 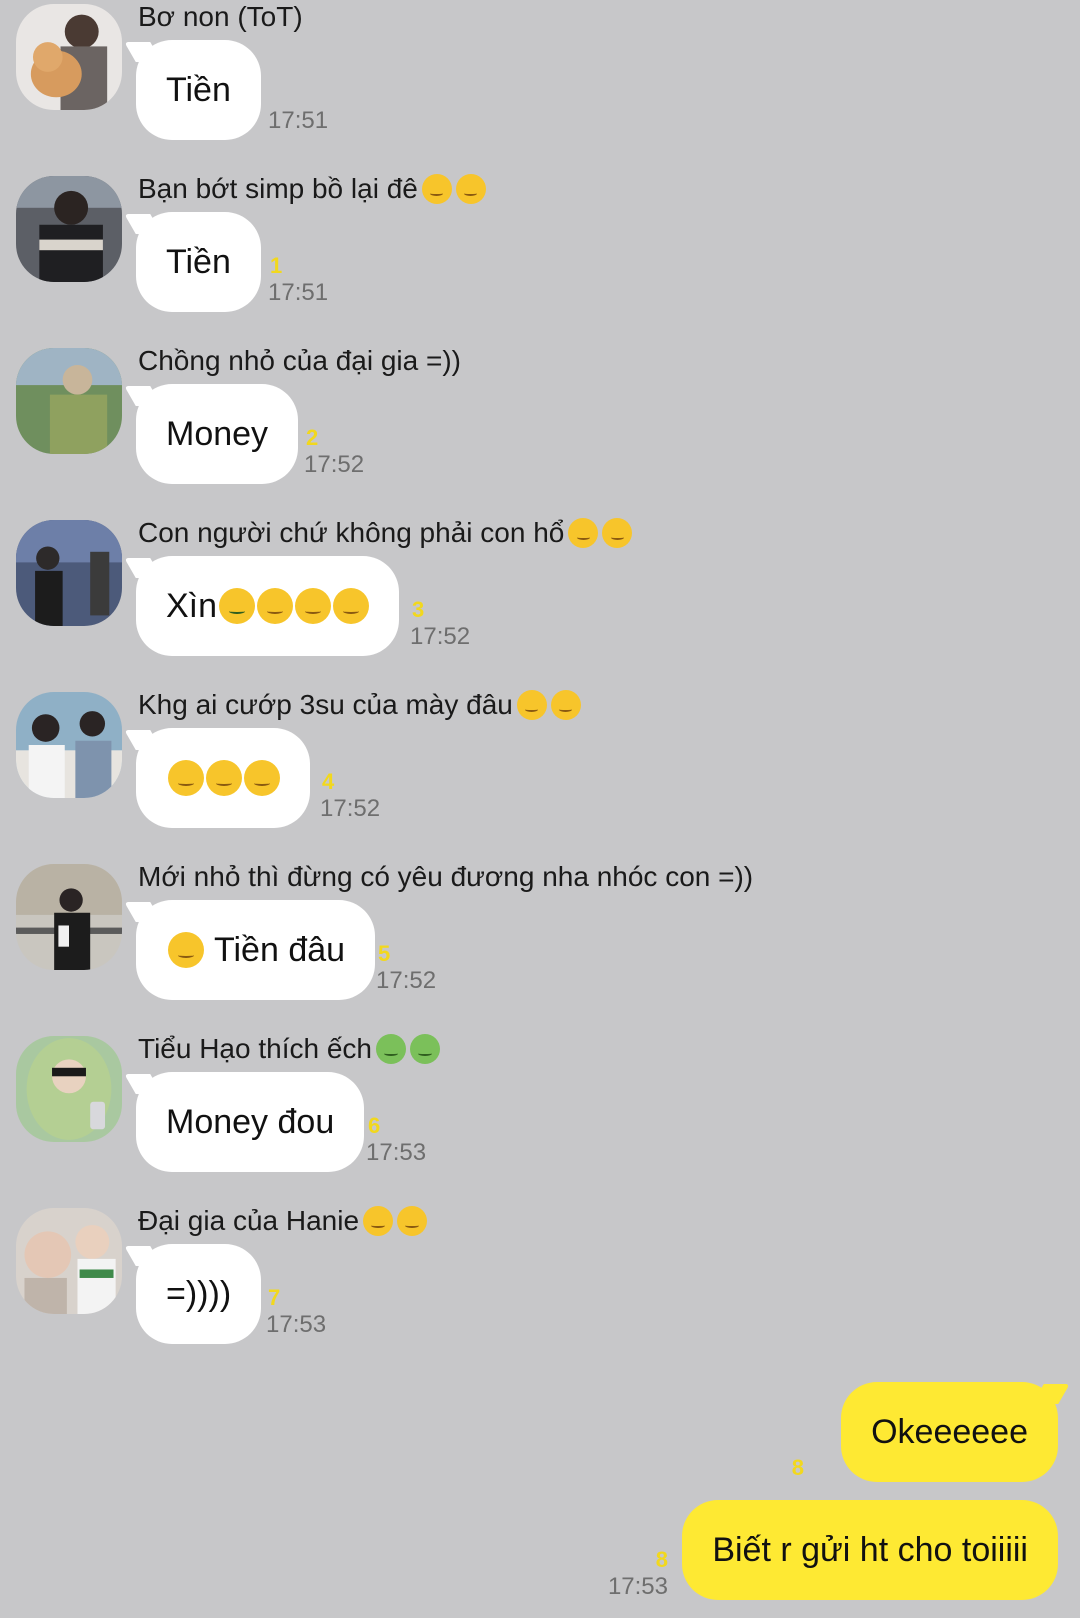 What do you see at coordinates (385, 533) in the screenshot?
I see `sender-name: Con người chứ không phải con hổ` at bounding box center [385, 533].